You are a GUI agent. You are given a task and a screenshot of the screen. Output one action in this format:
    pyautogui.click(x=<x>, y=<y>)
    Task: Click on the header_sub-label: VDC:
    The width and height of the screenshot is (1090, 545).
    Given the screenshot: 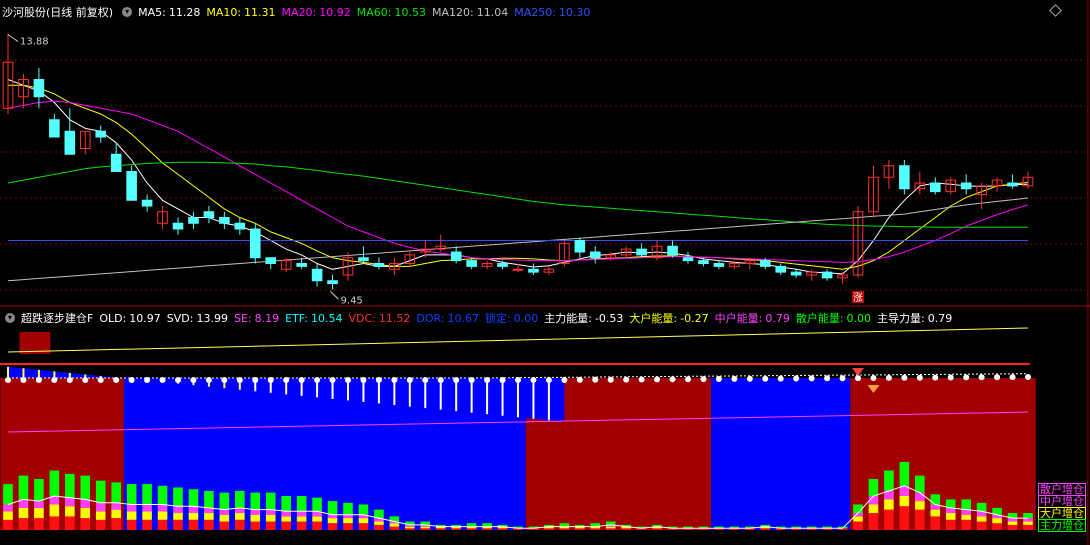 What is the action you would take?
    pyautogui.click(x=362, y=318)
    